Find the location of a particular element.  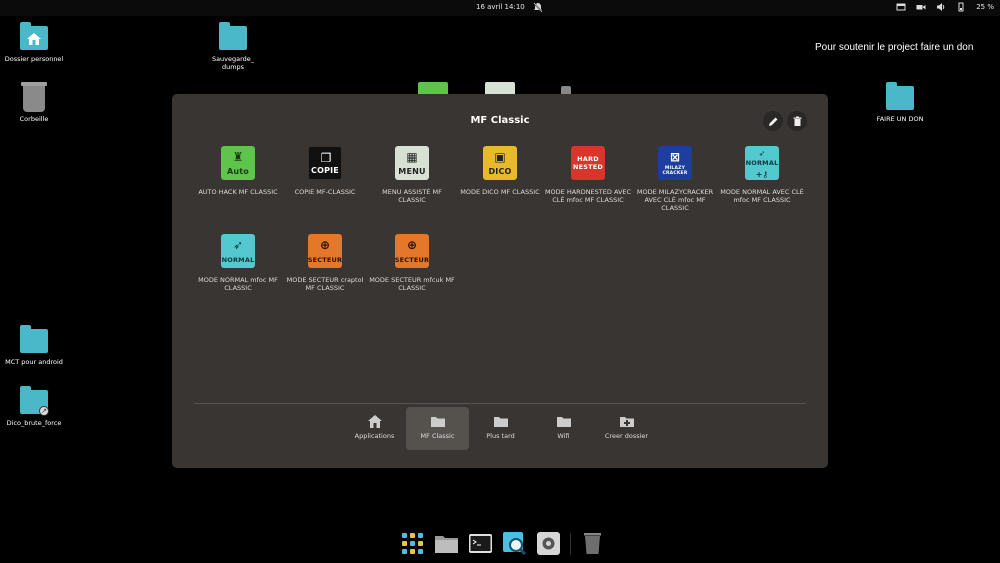

desktop-icon-label: MCT pour android is located at coordinates (34, 362).